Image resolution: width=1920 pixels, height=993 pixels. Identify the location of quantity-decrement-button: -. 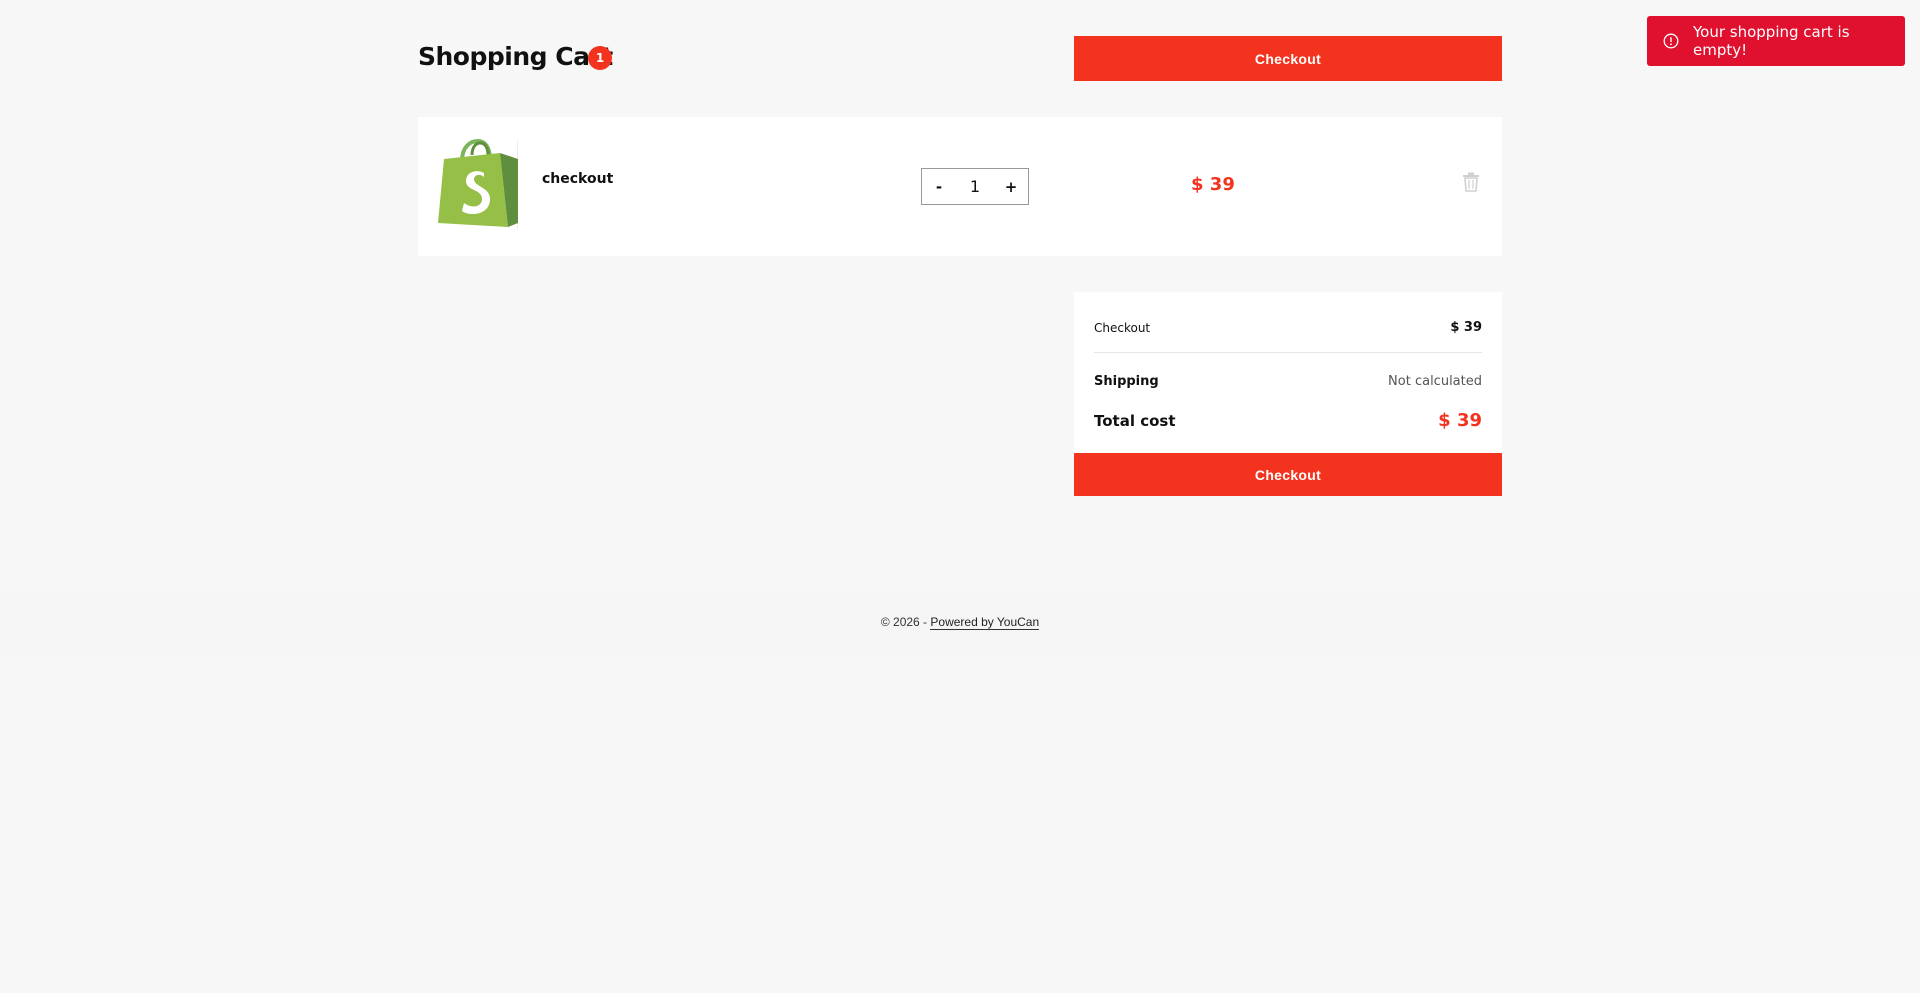
(939, 186).